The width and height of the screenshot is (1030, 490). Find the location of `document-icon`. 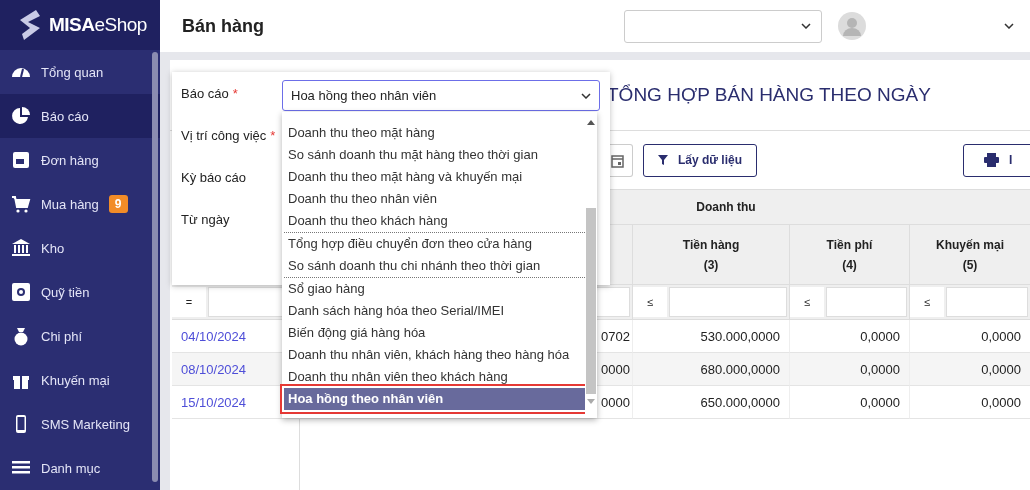

document-icon is located at coordinates (21, 160).